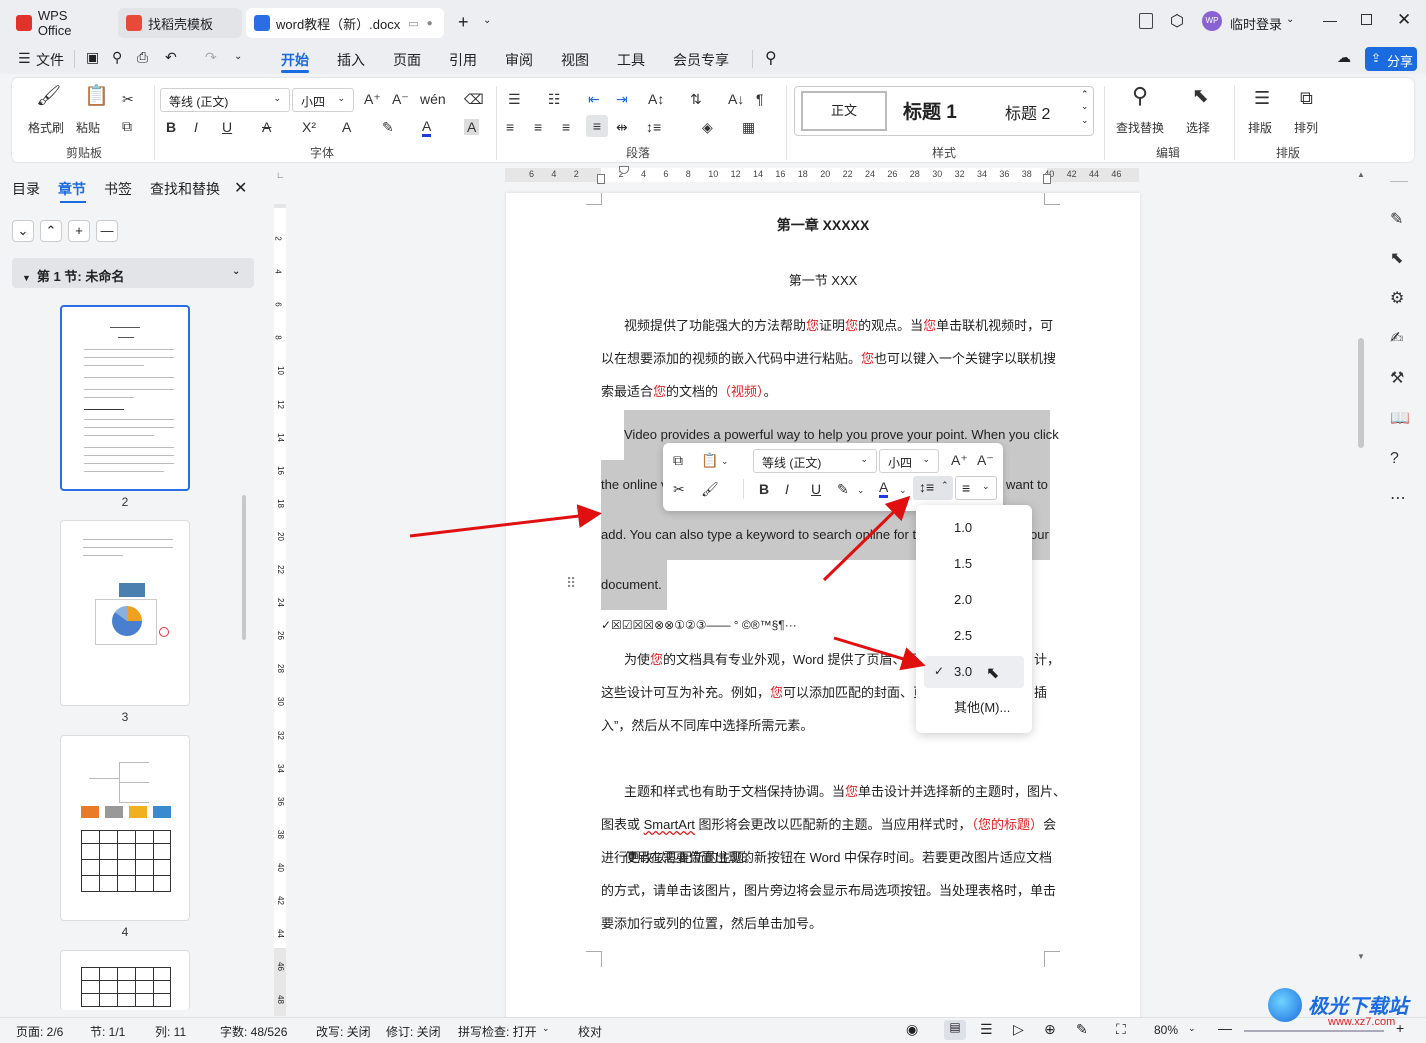 The width and height of the screenshot is (1426, 1043). What do you see at coordinates (1396, 339) in the screenshot?
I see `ai-write-icon: ✍` at bounding box center [1396, 339].